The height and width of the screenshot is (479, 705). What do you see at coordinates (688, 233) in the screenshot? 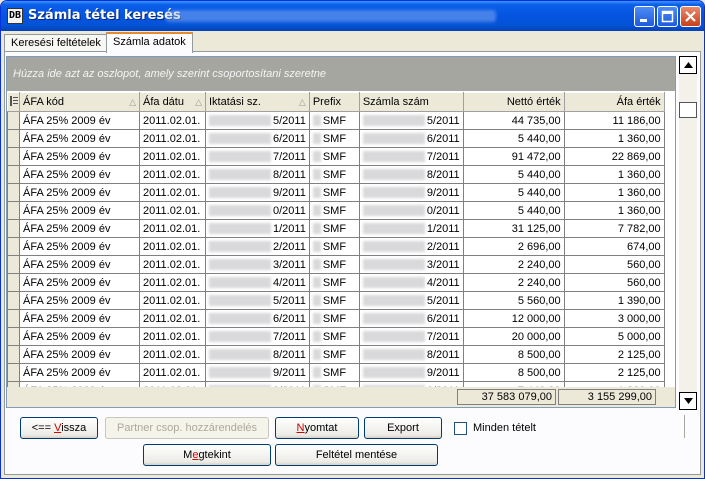
I see `vertical-scrollbar` at bounding box center [688, 233].